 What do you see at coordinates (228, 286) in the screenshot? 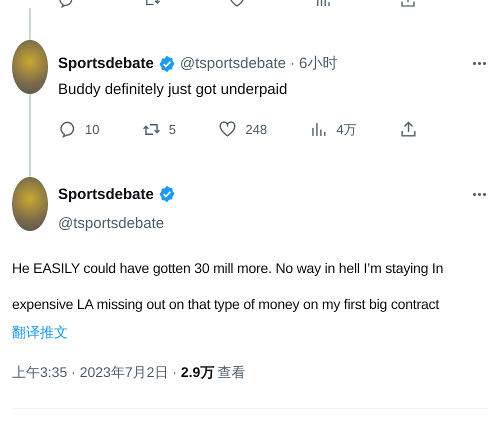
I see `tweet-text: He EASILY could have gotten 30 mill more. No way in hell I’m staying In expensive LA missing out on that type of money on my first big contract` at bounding box center [228, 286].